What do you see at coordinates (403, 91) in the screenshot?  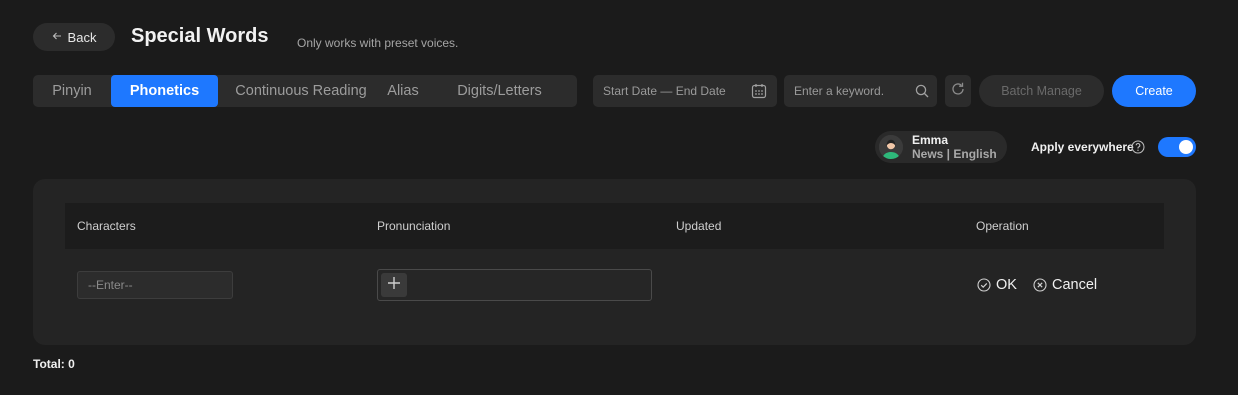 I see `tab-alias: Alias` at bounding box center [403, 91].